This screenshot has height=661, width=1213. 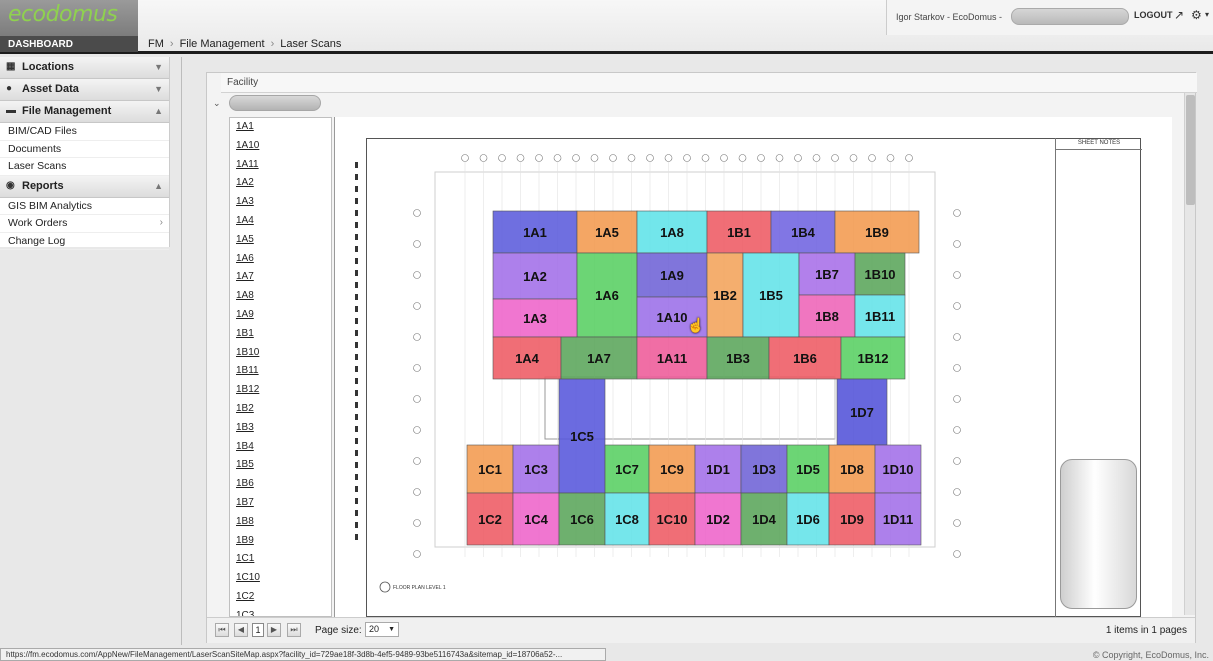 What do you see at coordinates (738, 358) in the screenshot?
I see `zone-label: 1B3` at bounding box center [738, 358].